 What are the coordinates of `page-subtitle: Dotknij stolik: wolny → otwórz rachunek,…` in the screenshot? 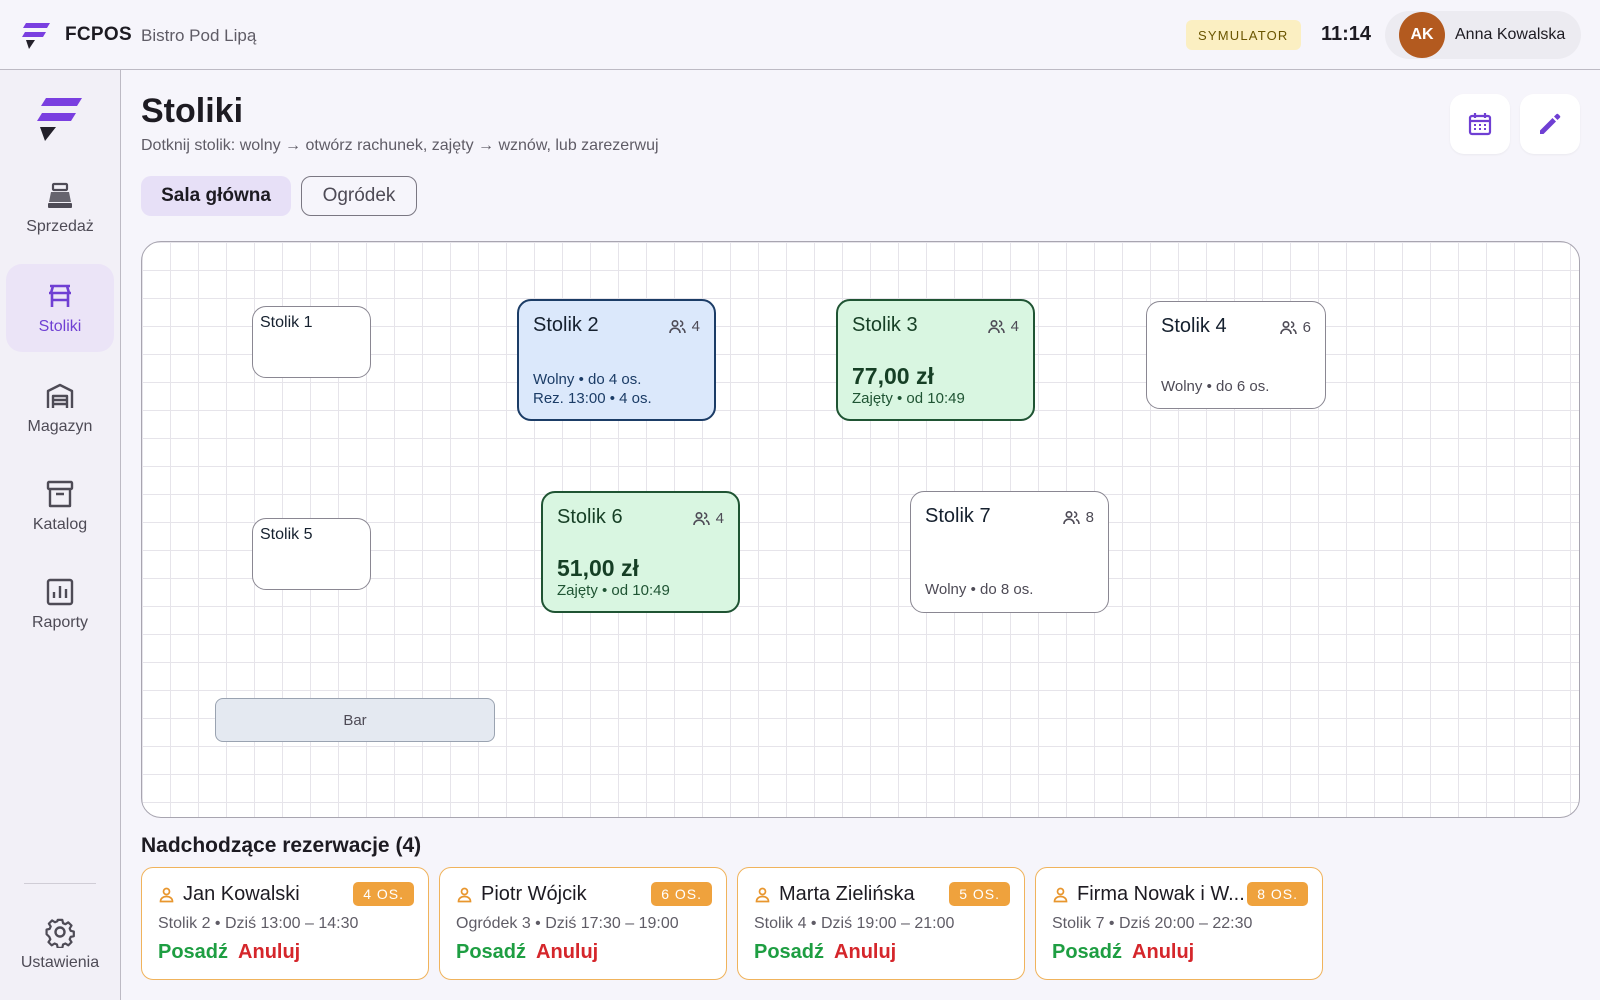 It's located at (400, 145).